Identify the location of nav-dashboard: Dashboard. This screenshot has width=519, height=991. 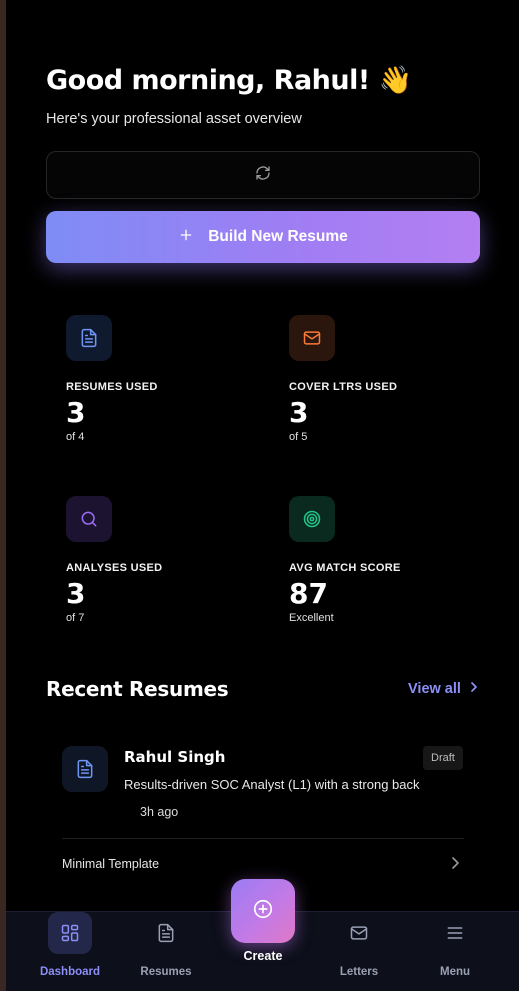
(70, 951).